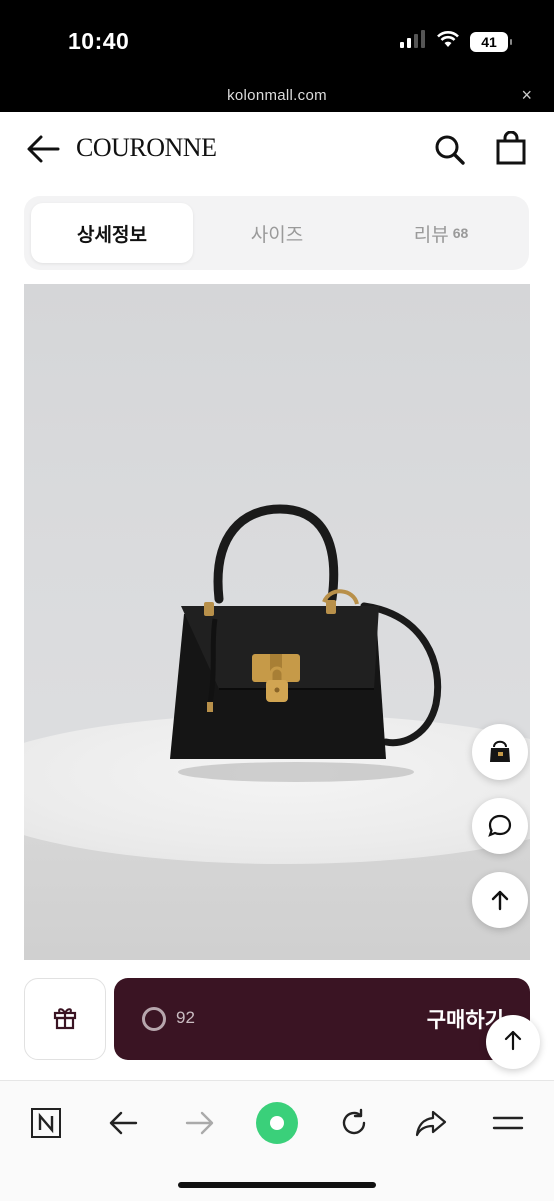  What do you see at coordinates (146, 148) in the screenshot?
I see `brand-logo: COURONNE` at bounding box center [146, 148].